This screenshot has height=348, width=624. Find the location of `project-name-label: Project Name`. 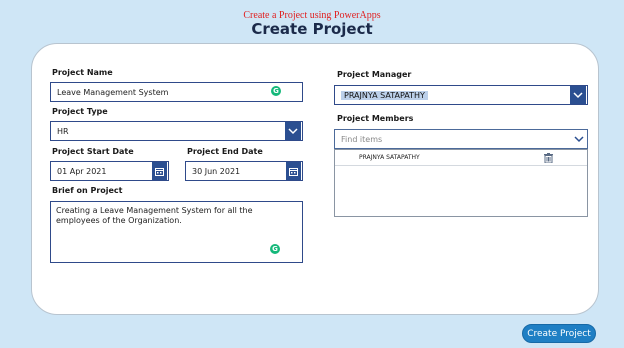

project-name-label: Project Name is located at coordinates (82, 72).